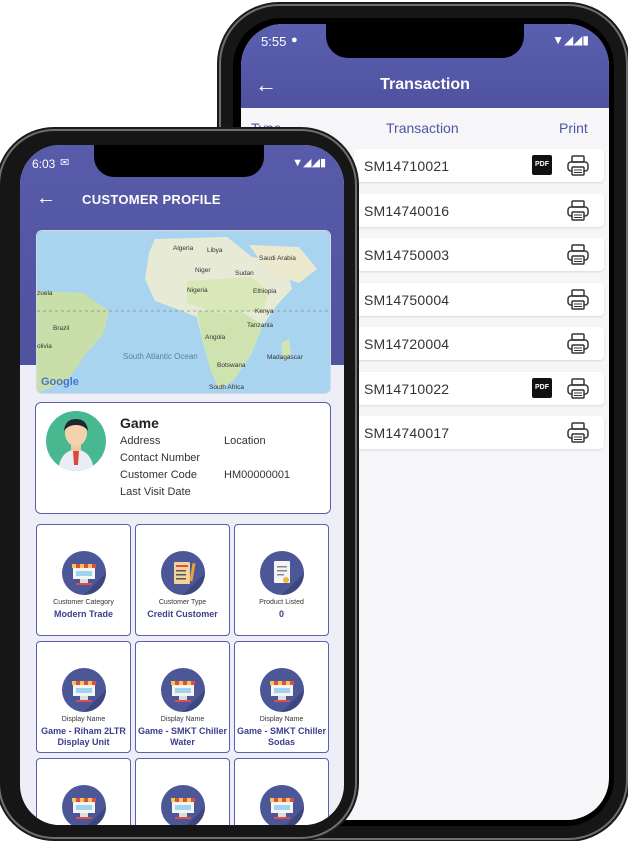  What do you see at coordinates (155, 492) in the screenshot?
I see `last-visit-label: Last Visit Date` at bounding box center [155, 492].